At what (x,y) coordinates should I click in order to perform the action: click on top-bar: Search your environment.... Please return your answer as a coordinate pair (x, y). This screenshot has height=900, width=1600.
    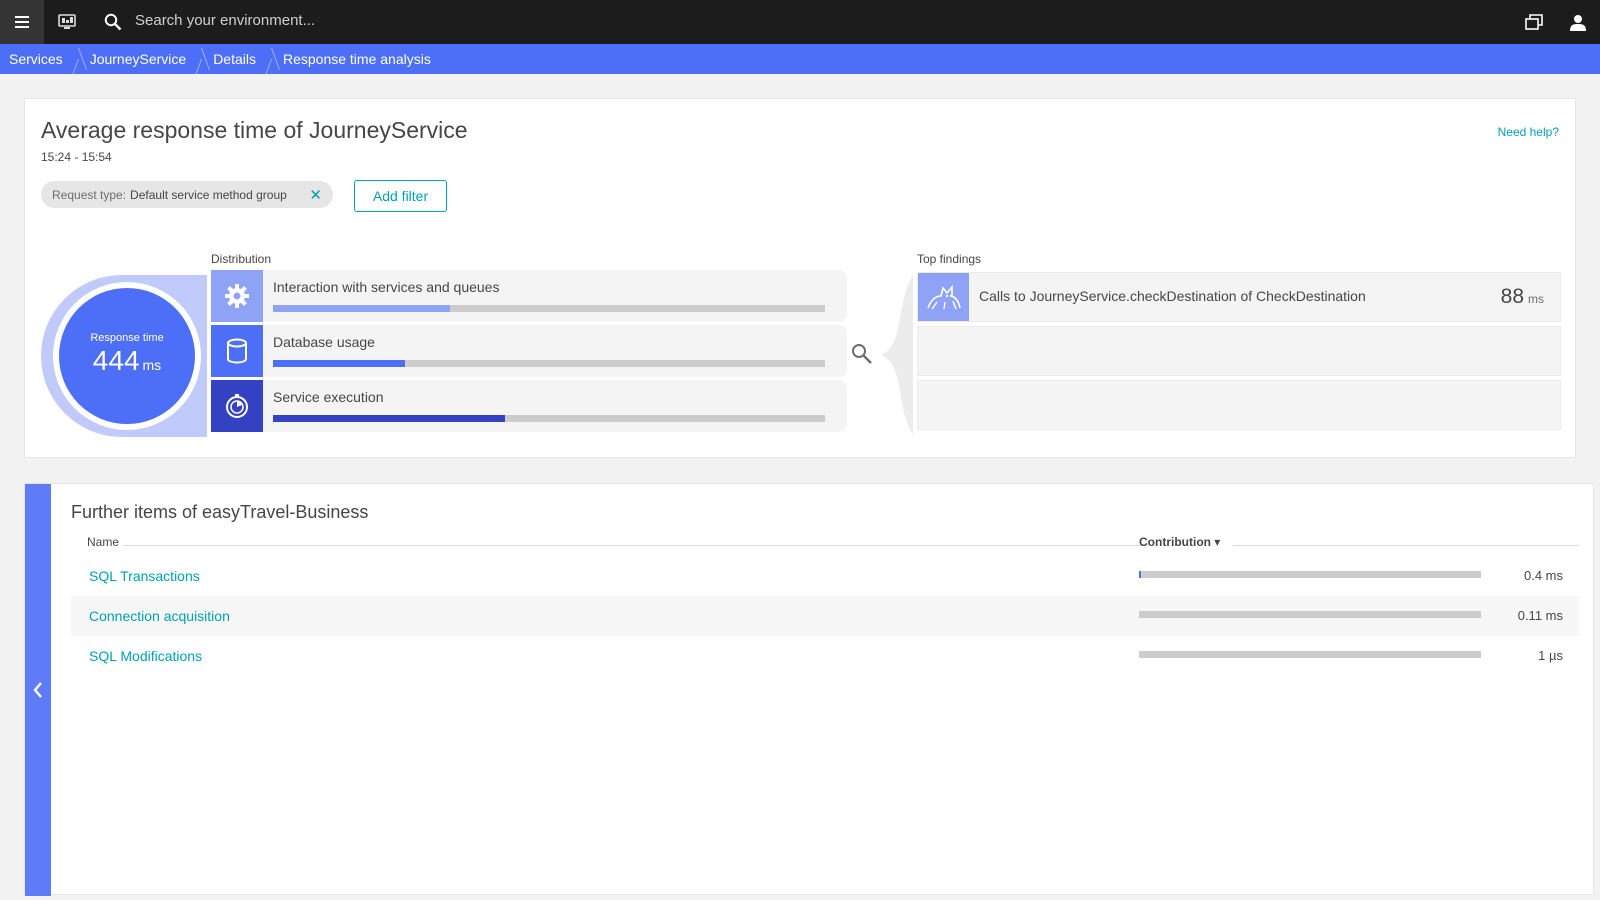
    Looking at the image, I should click on (800, 22).